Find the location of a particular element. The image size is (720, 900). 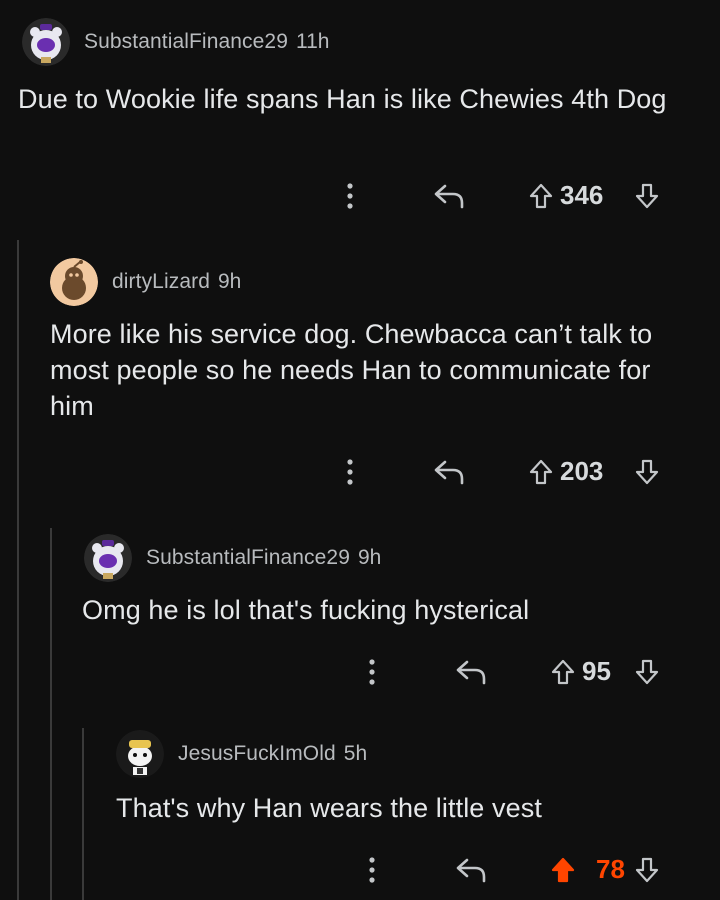

vote-score: 346 is located at coordinates (582, 195).